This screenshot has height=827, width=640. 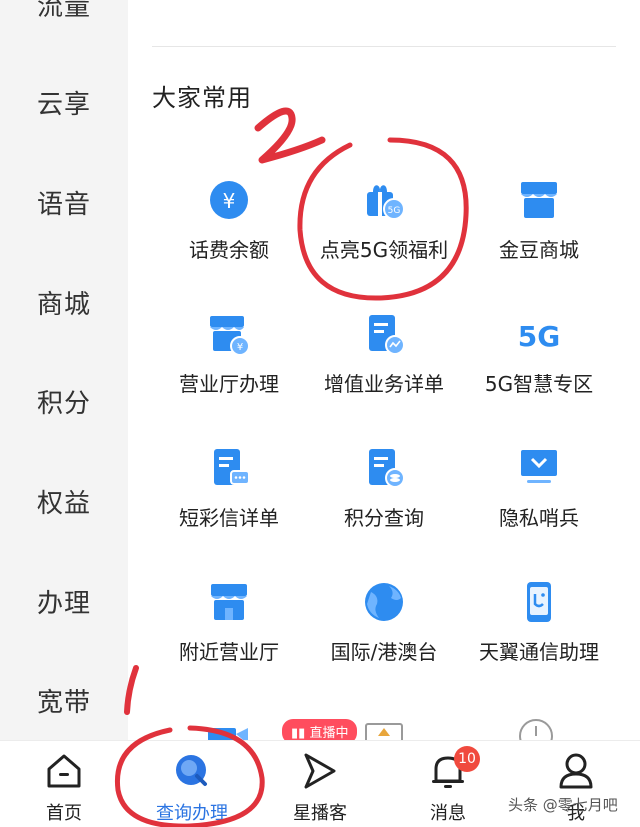 What do you see at coordinates (320, 771) in the screenshot?
I see `play-arrow-icon` at bounding box center [320, 771].